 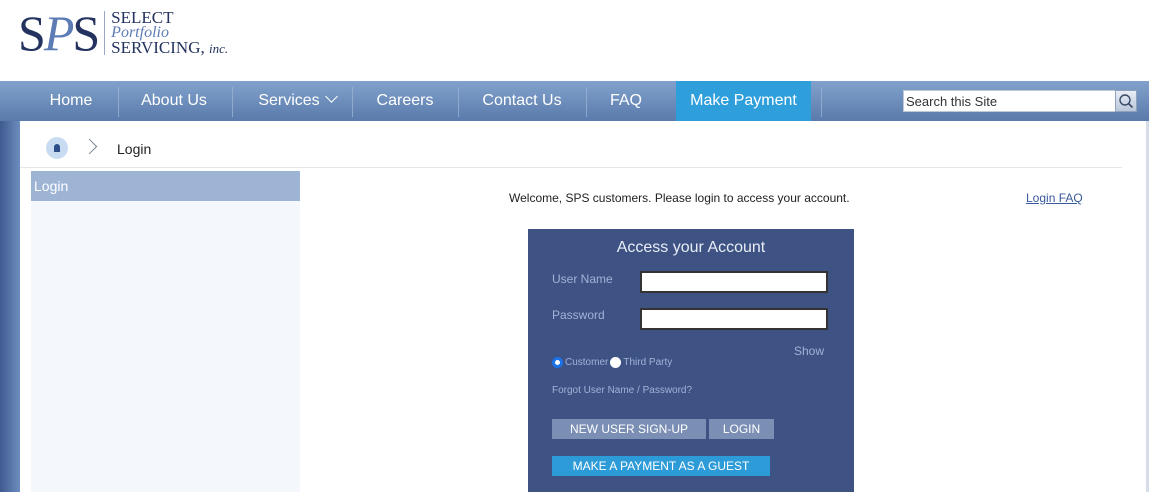 I want to click on home-icon, so click(x=57, y=148).